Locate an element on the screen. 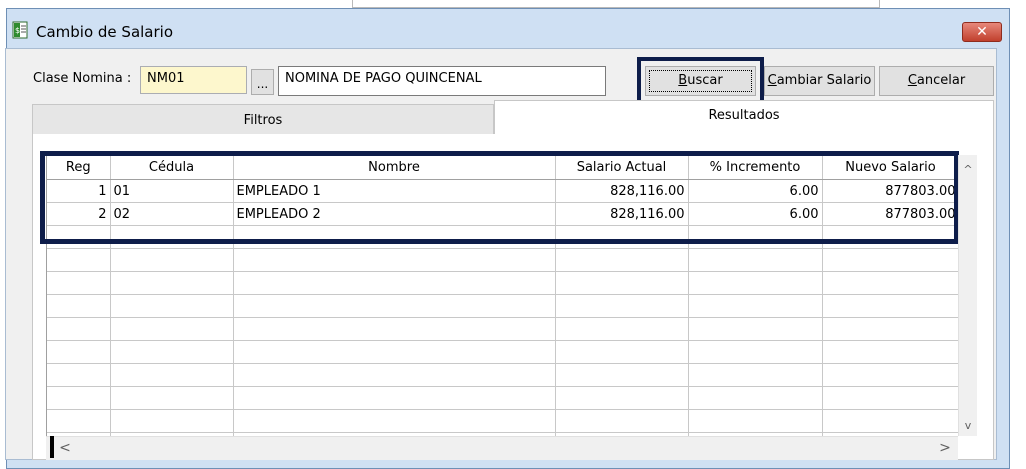 This screenshot has width=1026, height=469. cambiar-mnemonic: C is located at coordinates (772, 80).